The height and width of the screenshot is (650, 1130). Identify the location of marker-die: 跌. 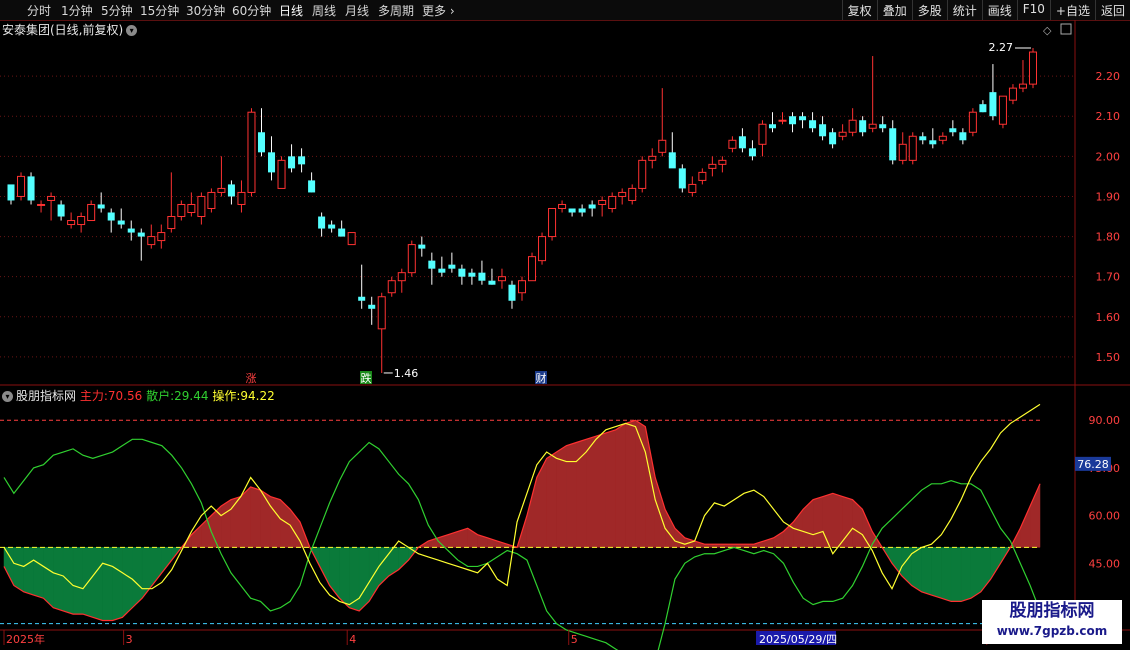
(366, 378).